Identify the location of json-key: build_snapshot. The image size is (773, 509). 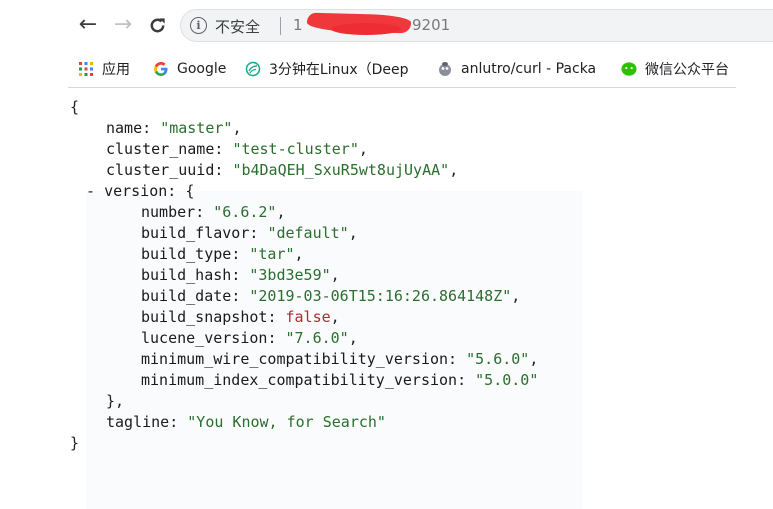
(204, 317).